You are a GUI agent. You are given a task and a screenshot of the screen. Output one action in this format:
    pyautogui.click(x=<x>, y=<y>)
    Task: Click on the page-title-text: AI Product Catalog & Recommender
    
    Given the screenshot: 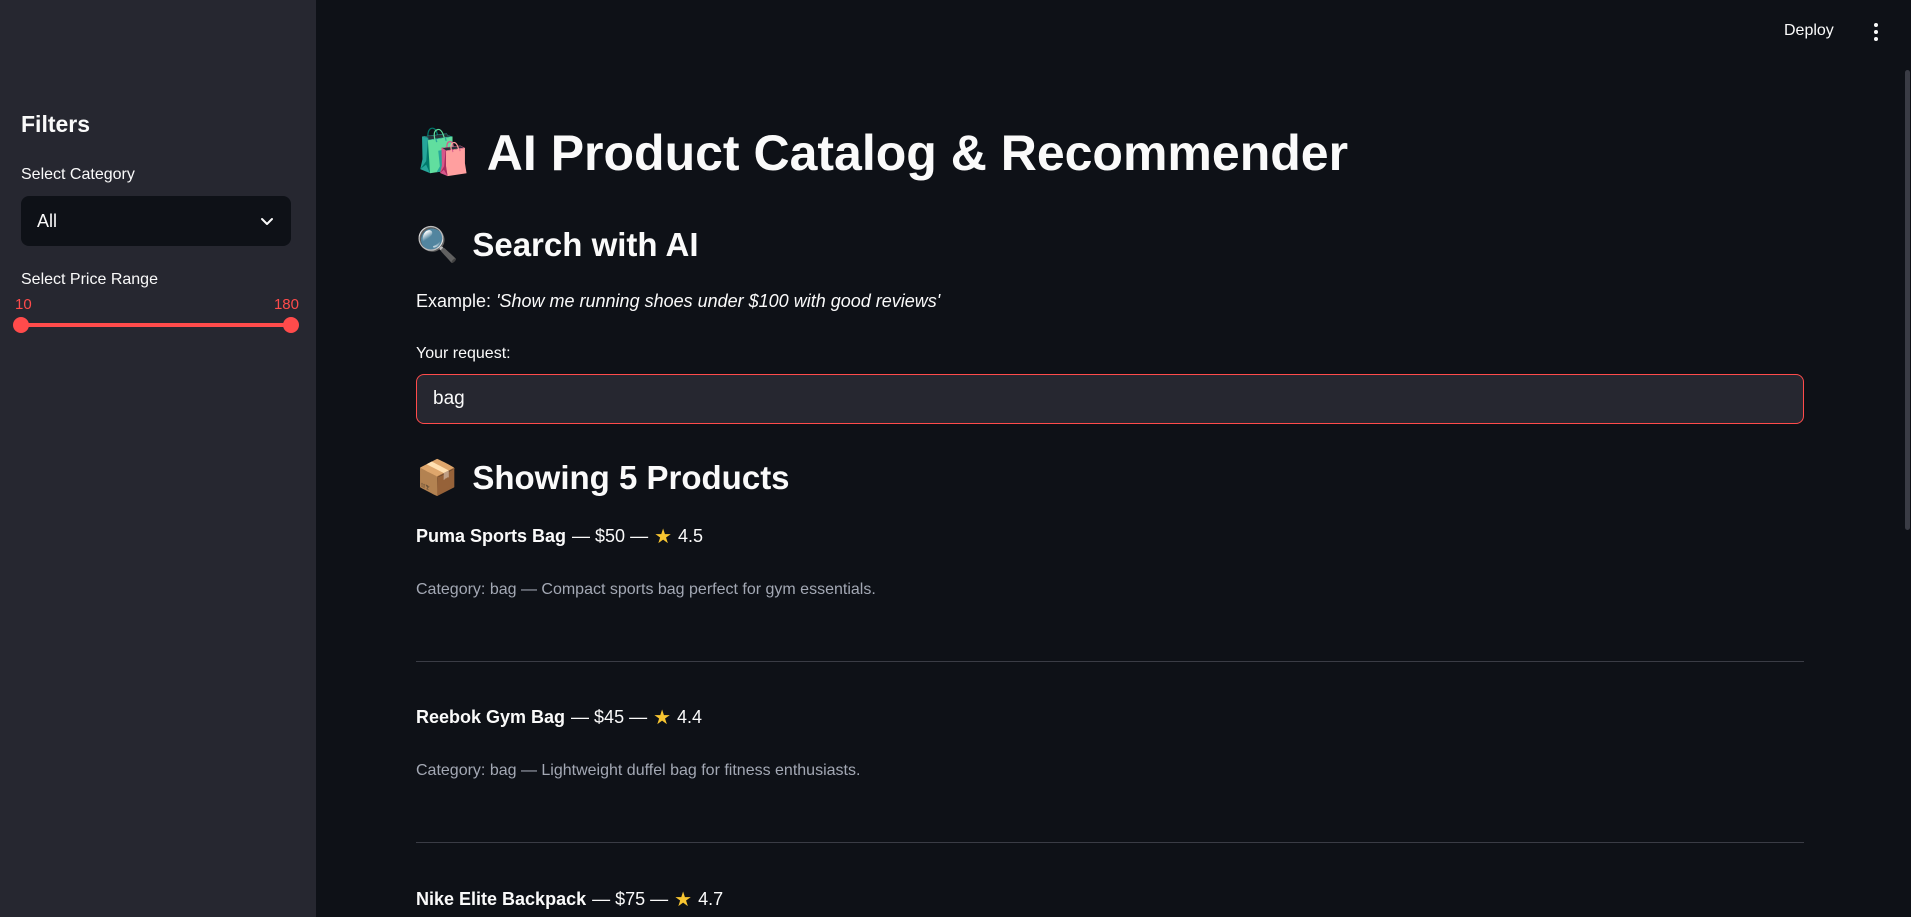 What is the action you would take?
    pyautogui.click(x=917, y=153)
    